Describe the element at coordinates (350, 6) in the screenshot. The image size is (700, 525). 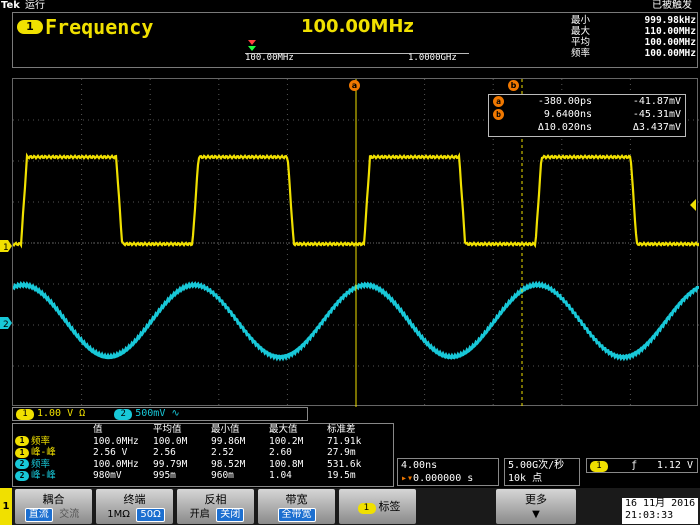
I see `status-bar: Tek 运行 已被触发` at that location.